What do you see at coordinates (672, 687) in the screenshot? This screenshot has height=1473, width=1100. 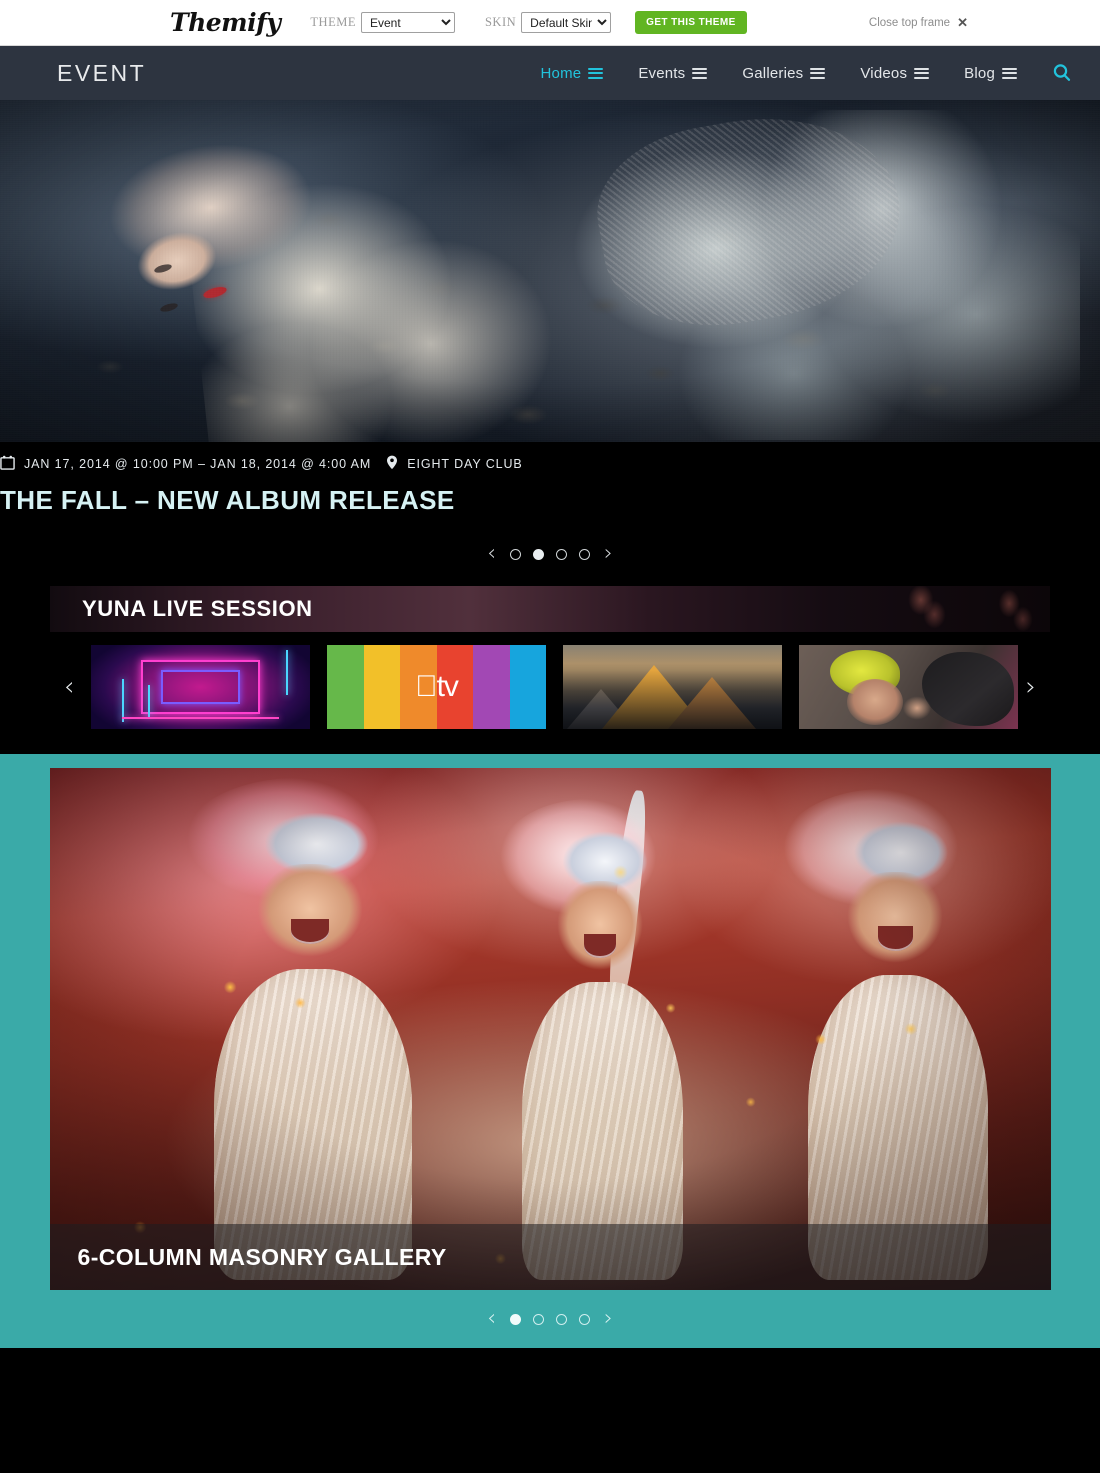 I see `mountain-thumbnail` at bounding box center [672, 687].